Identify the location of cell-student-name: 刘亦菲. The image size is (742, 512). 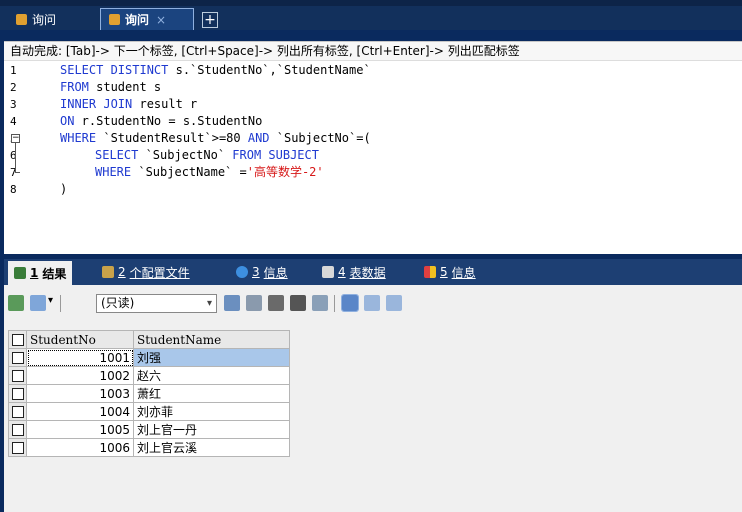
(211, 411).